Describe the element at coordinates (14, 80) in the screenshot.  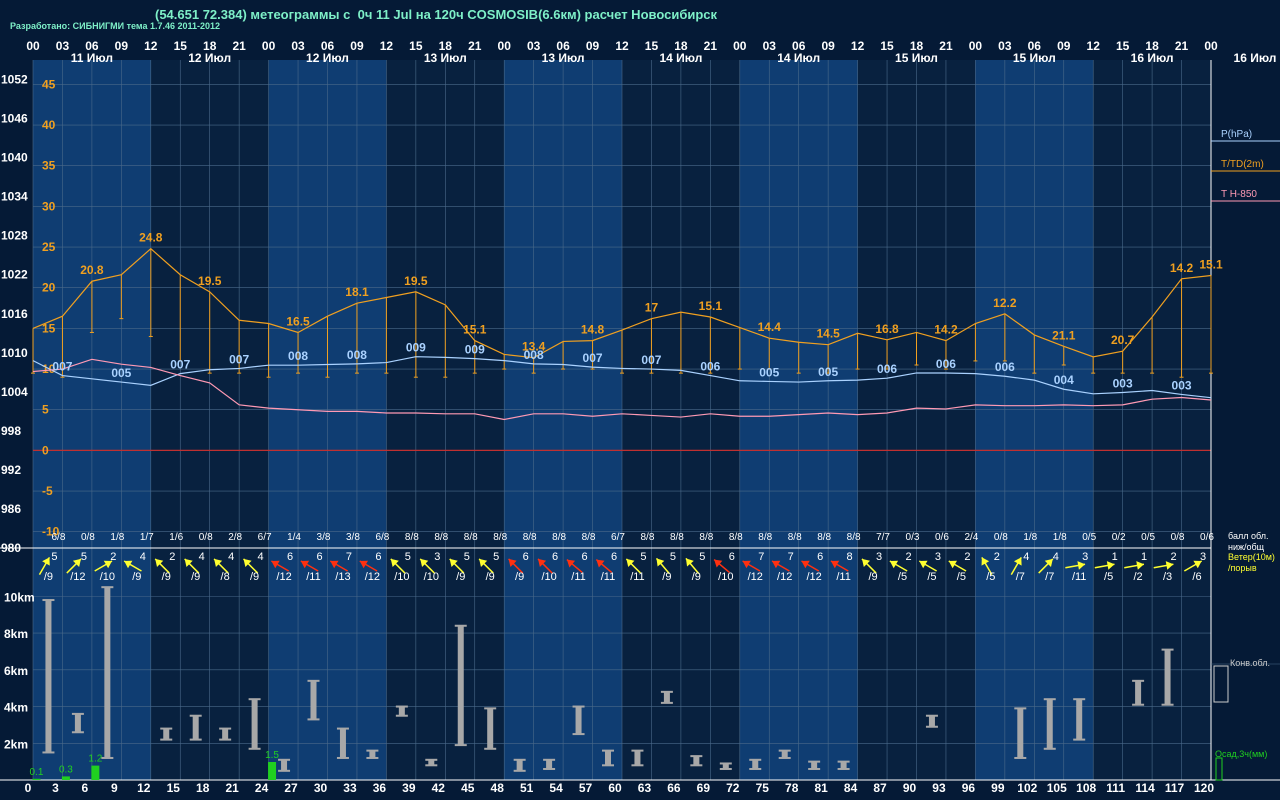
I see `pressure-tick: 1052` at that location.